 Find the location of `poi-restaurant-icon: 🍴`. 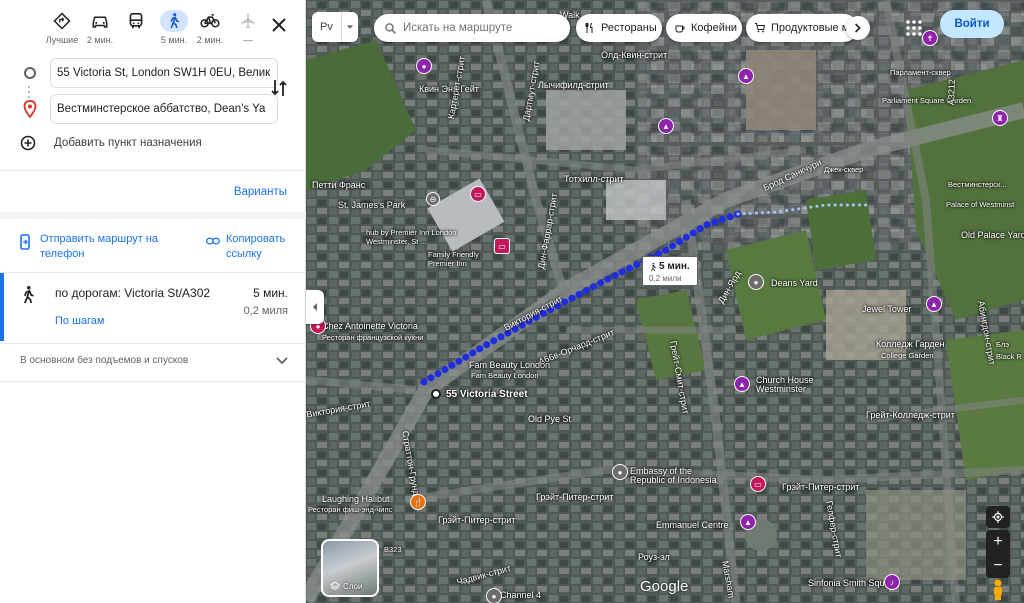

poi-restaurant-icon: 🍴 is located at coordinates (418, 502).